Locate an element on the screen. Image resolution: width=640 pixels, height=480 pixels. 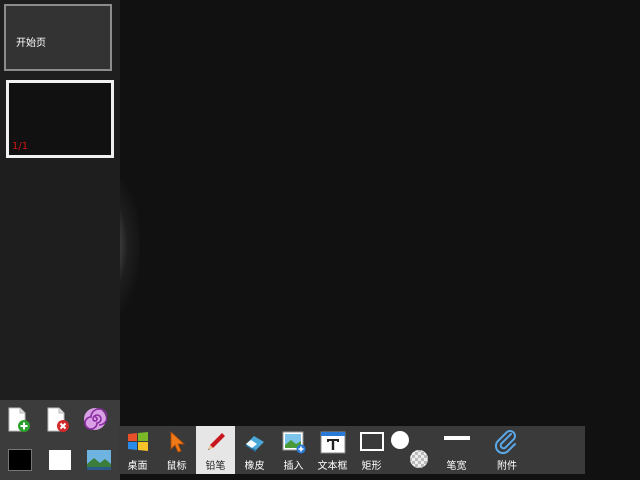
page-thumbnail-canvas: 1/1 is located at coordinates (60, 119).